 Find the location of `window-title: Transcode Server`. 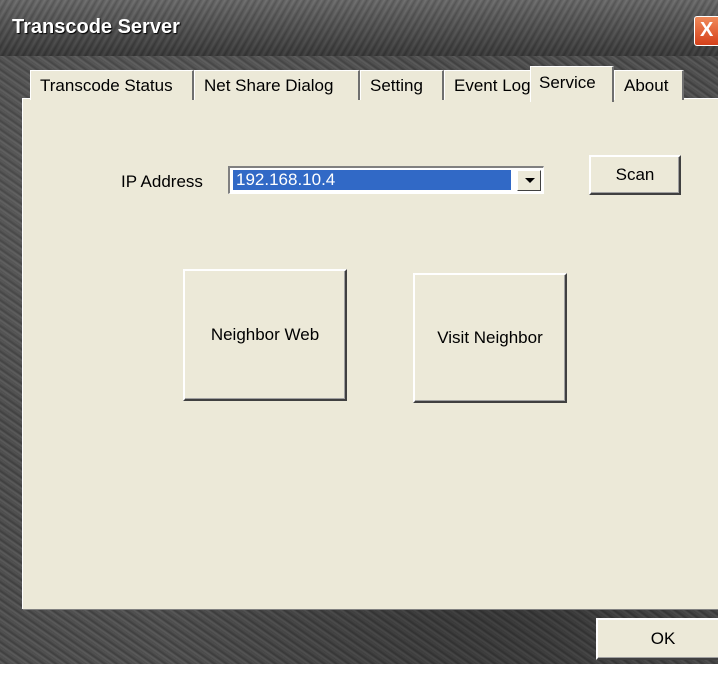

window-title: Transcode Server is located at coordinates (96, 27).